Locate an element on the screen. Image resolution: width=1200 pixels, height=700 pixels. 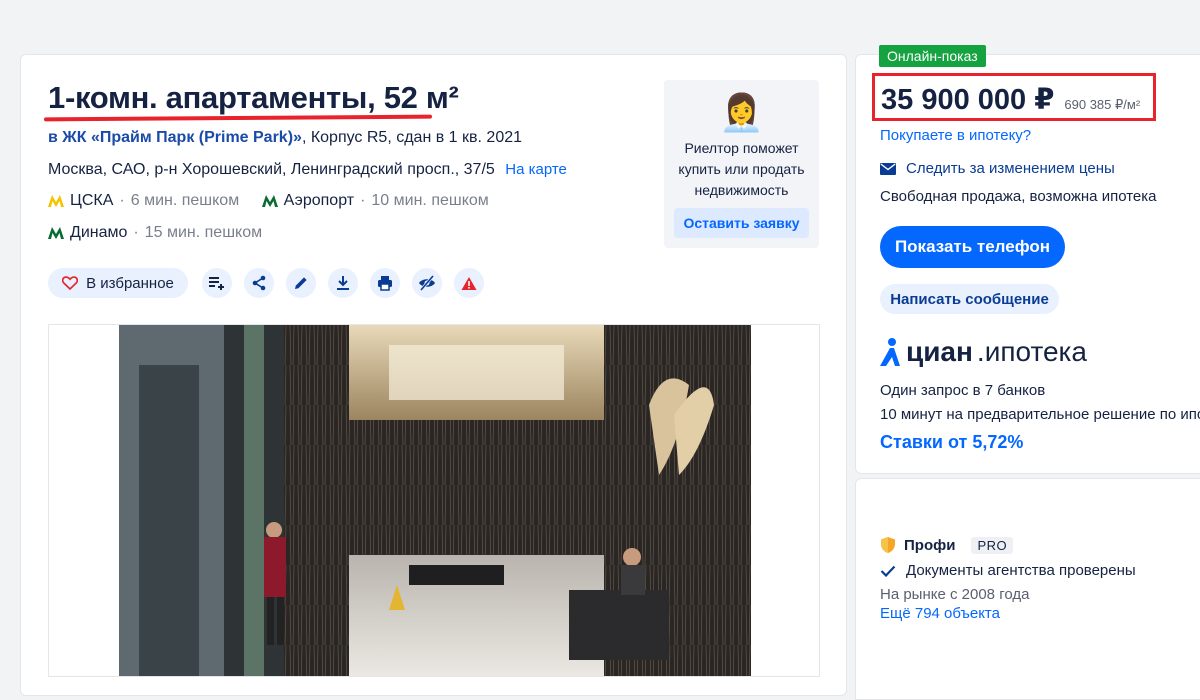
cian-logo-icon is located at coordinates (890, 352).